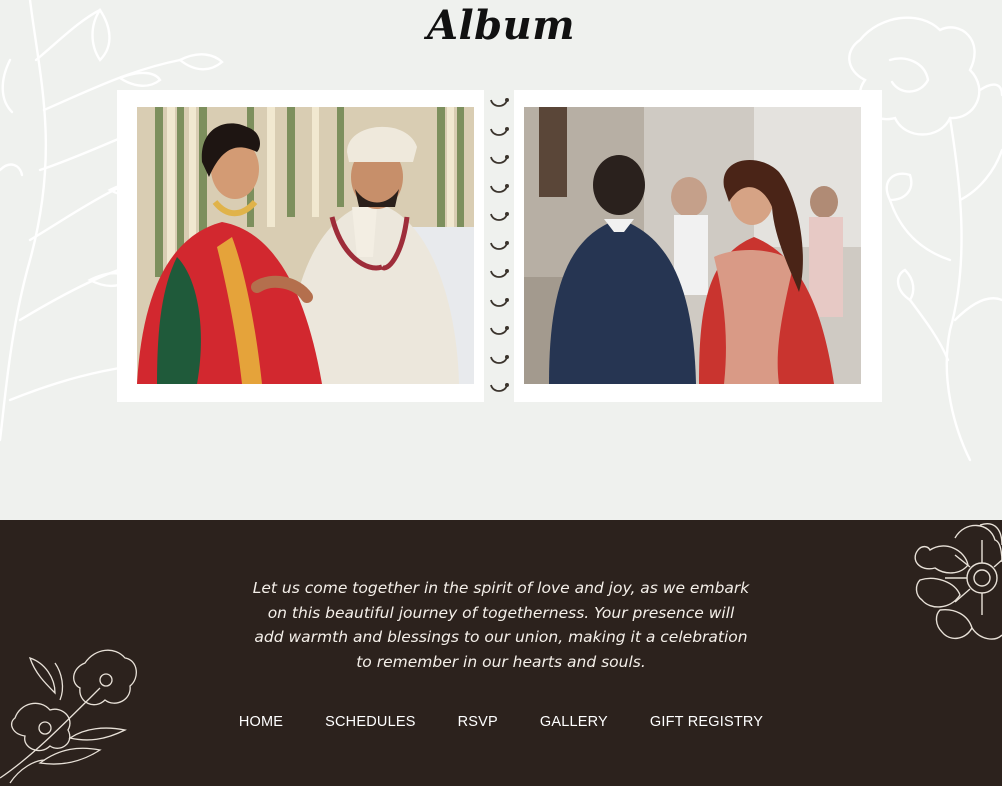  I want to click on wedding-photo-traditional, so click(305, 245).